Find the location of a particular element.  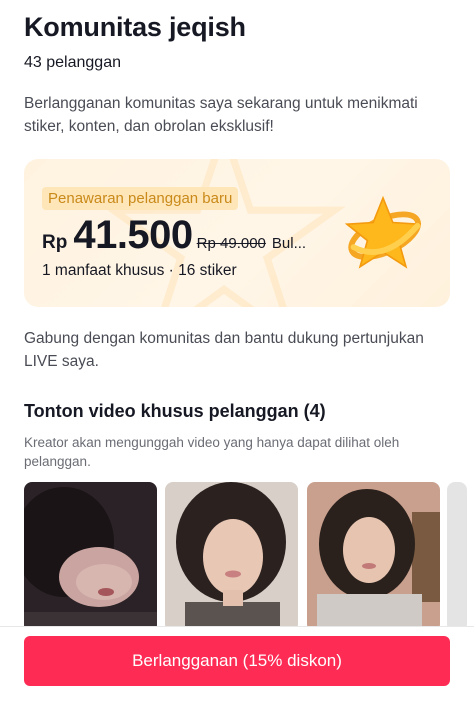

subscribe-button: Berlangganan (15% diskon) is located at coordinates (237, 661).